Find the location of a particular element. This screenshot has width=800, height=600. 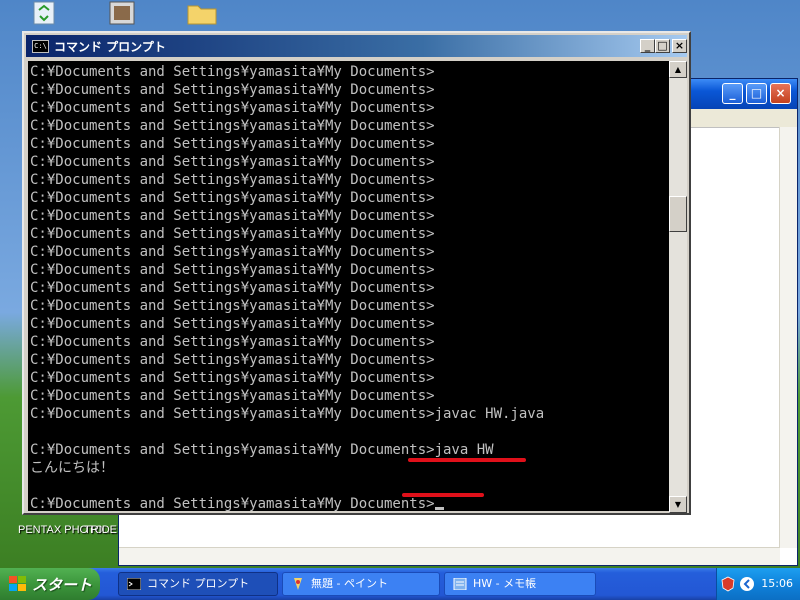

taskbar: スタート コマンド プロンプト 無題 - ペイント HW - メモ帳 15:06 is located at coordinates (400, 584).